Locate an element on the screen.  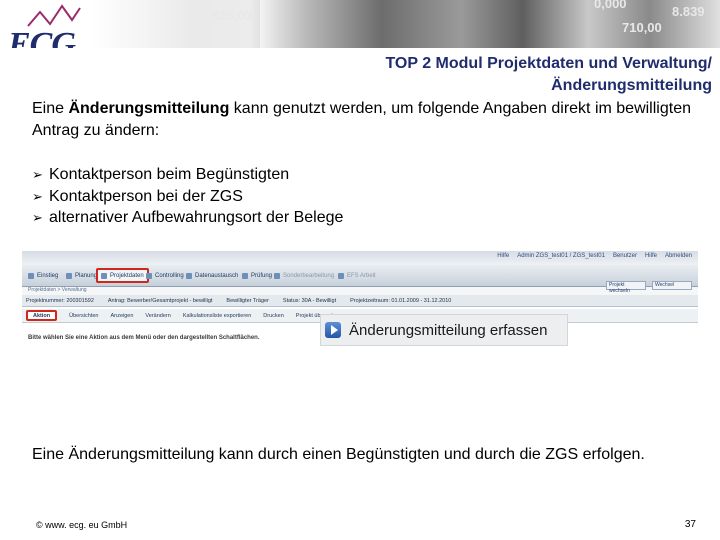
logo-text: ECG is located at coordinates (42, 37).